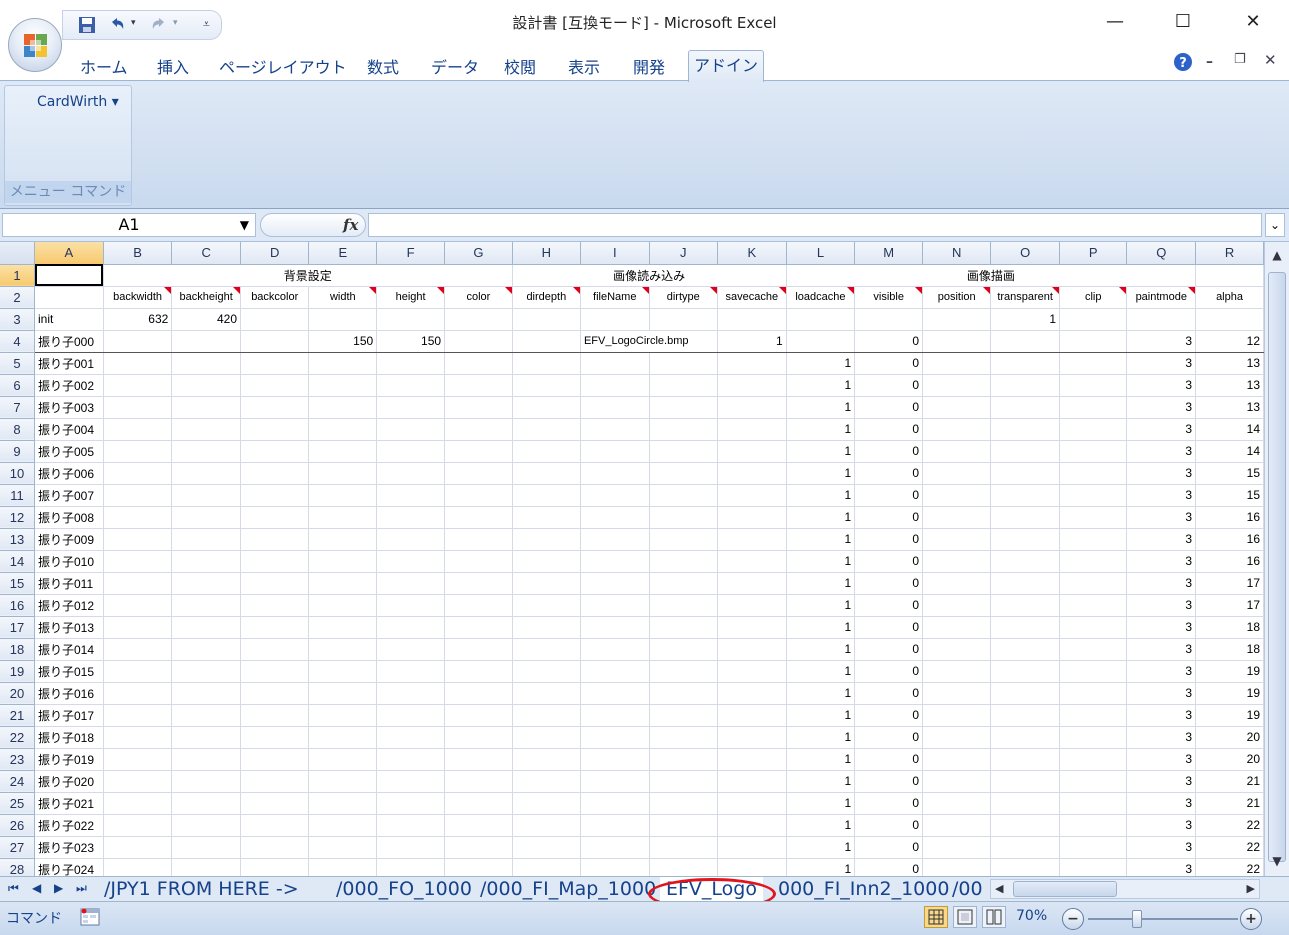 This screenshot has width=1289, height=935. I want to click on cell-label: 振り子001, so click(69, 363).